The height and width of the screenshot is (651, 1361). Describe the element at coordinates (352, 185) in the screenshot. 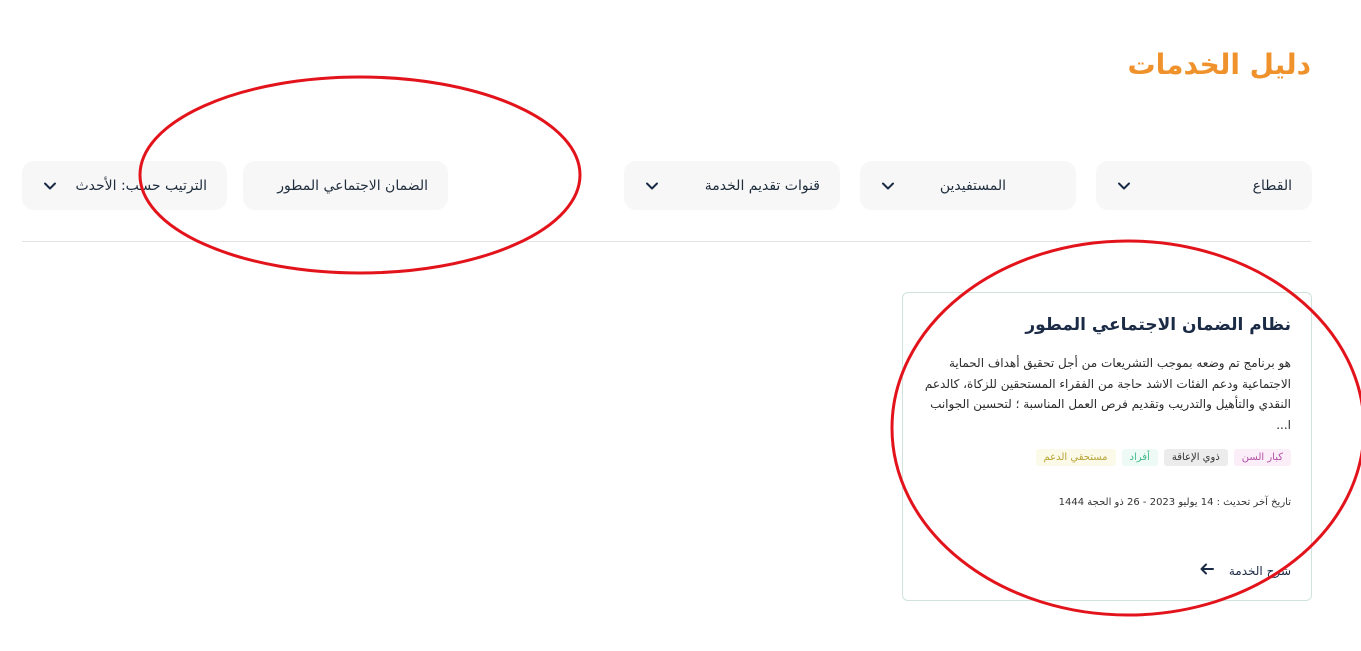

I see `search-input-value: الضمان الاجتماعي المطور` at that location.